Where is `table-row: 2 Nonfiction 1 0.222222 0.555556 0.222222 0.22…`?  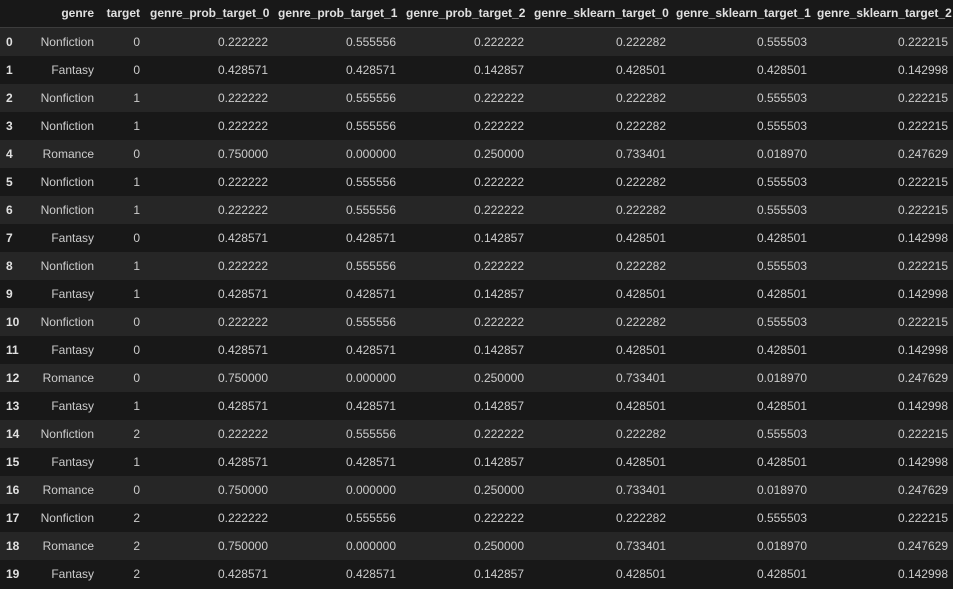
table-row: 2 Nonfiction 1 0.222222 0.555556 0.222222 0.22… is located at coordinates (476, 98).